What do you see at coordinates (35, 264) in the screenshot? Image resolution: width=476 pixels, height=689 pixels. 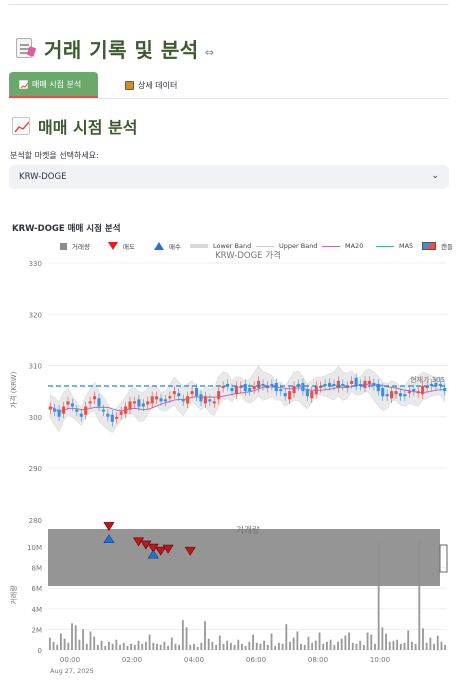 I see `y-tick-label: 330` at bounding box center [35, 264].